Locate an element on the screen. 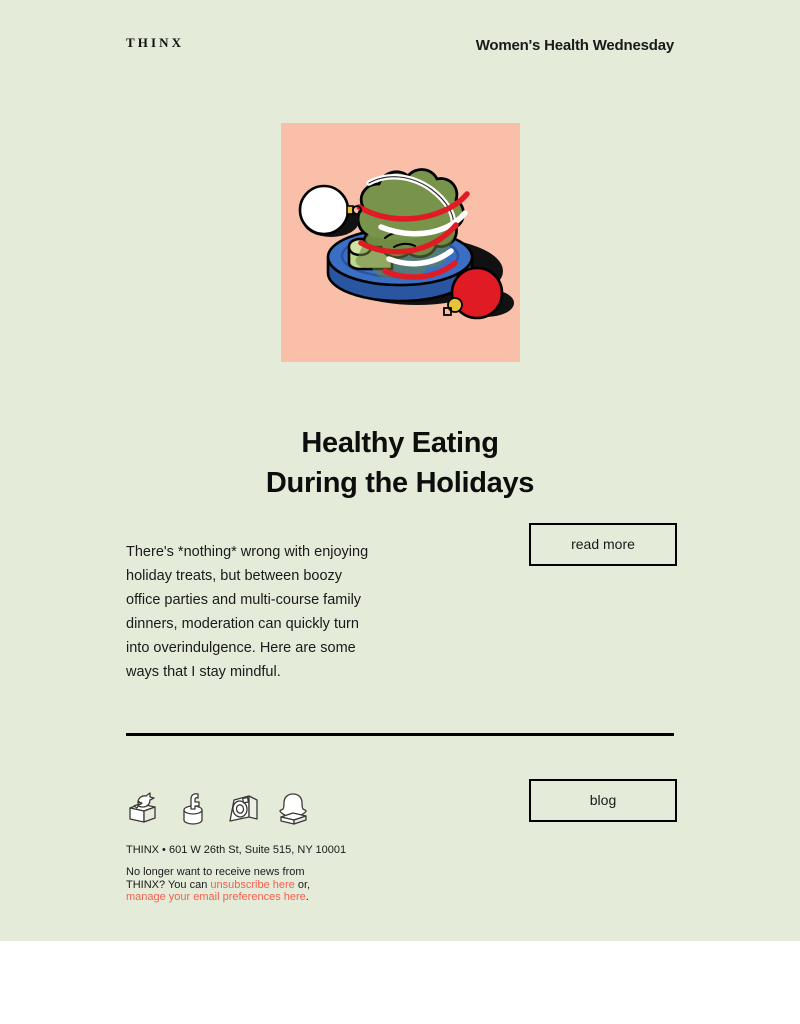 This screenshot has height=1024, width=800. instagram-icon is located at coordinates (243, 806).